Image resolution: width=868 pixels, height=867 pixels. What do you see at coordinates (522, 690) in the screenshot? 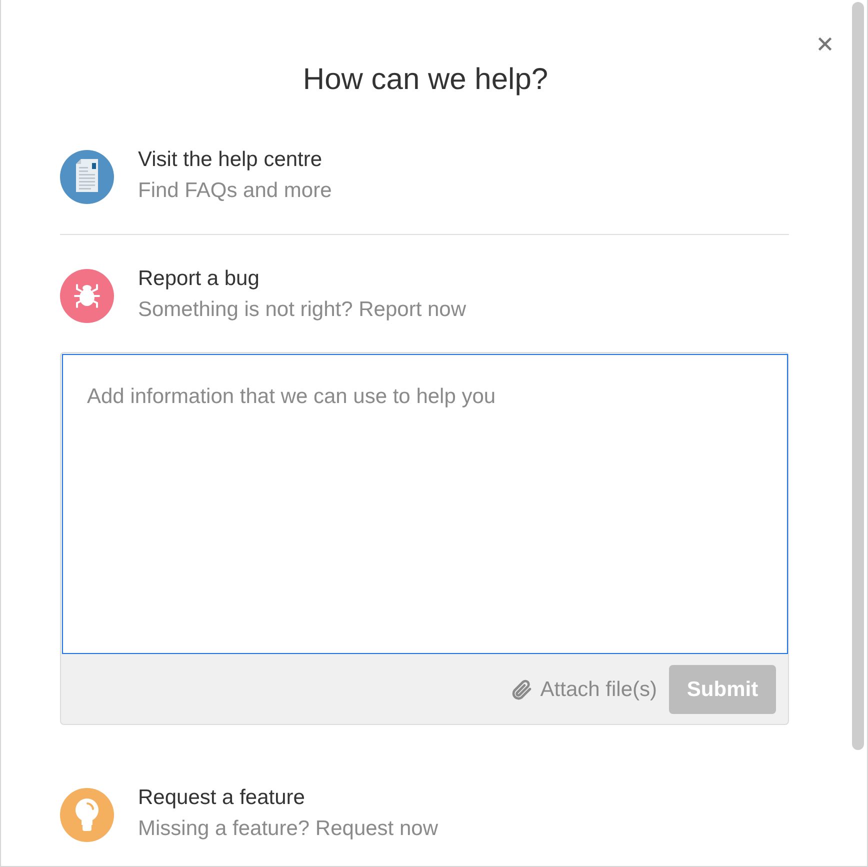
I see `paperclip-icon` at bounding box center [522, 690].